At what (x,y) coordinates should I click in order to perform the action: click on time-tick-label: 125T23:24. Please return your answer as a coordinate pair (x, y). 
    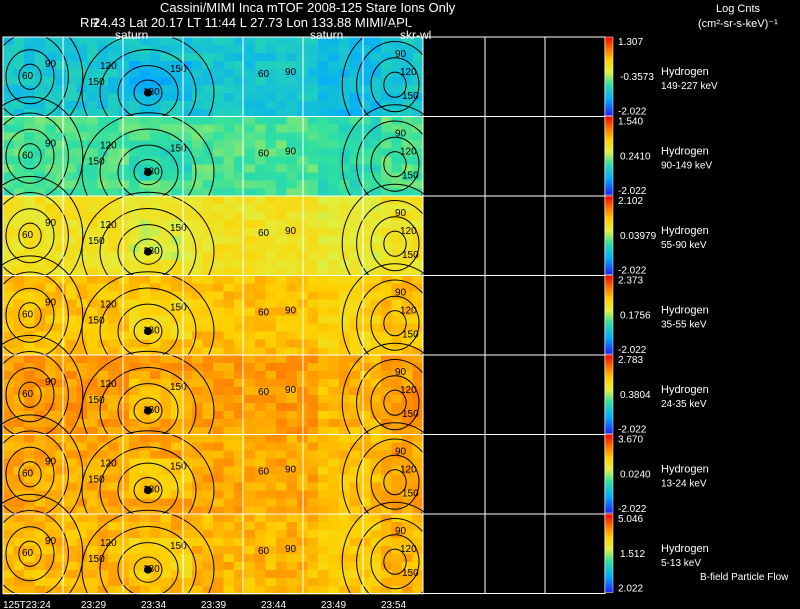
    Looking at the image, I should click on (27, 604).